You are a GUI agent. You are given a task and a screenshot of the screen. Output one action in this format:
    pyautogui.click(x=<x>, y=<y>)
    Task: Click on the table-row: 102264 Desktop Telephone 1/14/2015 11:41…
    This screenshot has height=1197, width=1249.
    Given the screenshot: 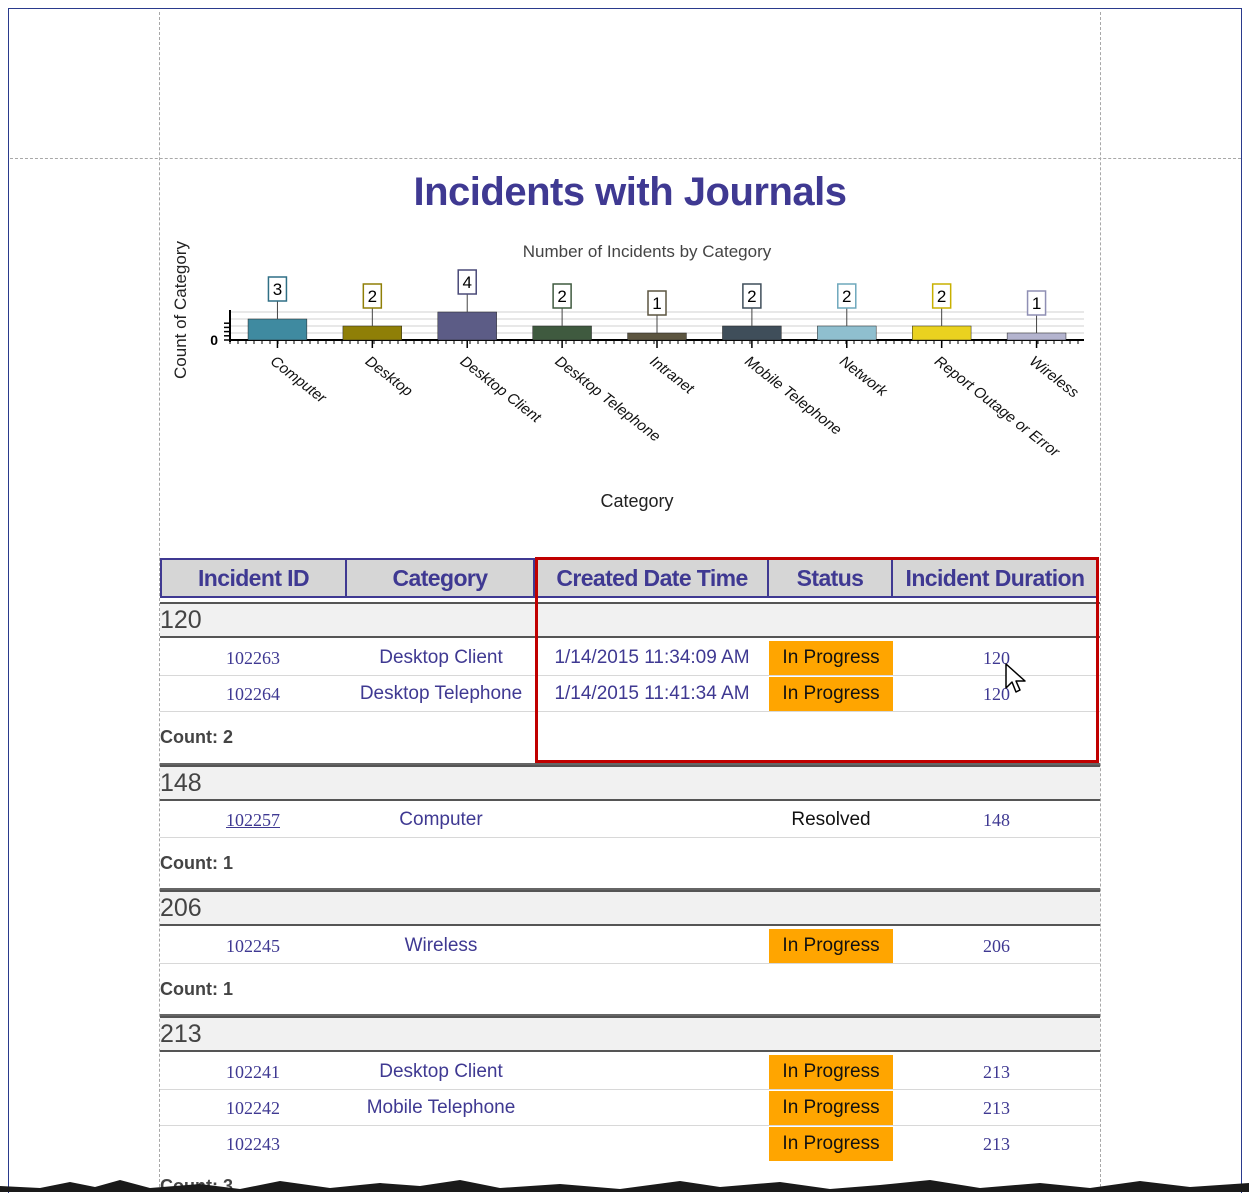 What is the action you would take?
    pyautogui.click(x=630, y=694)
    